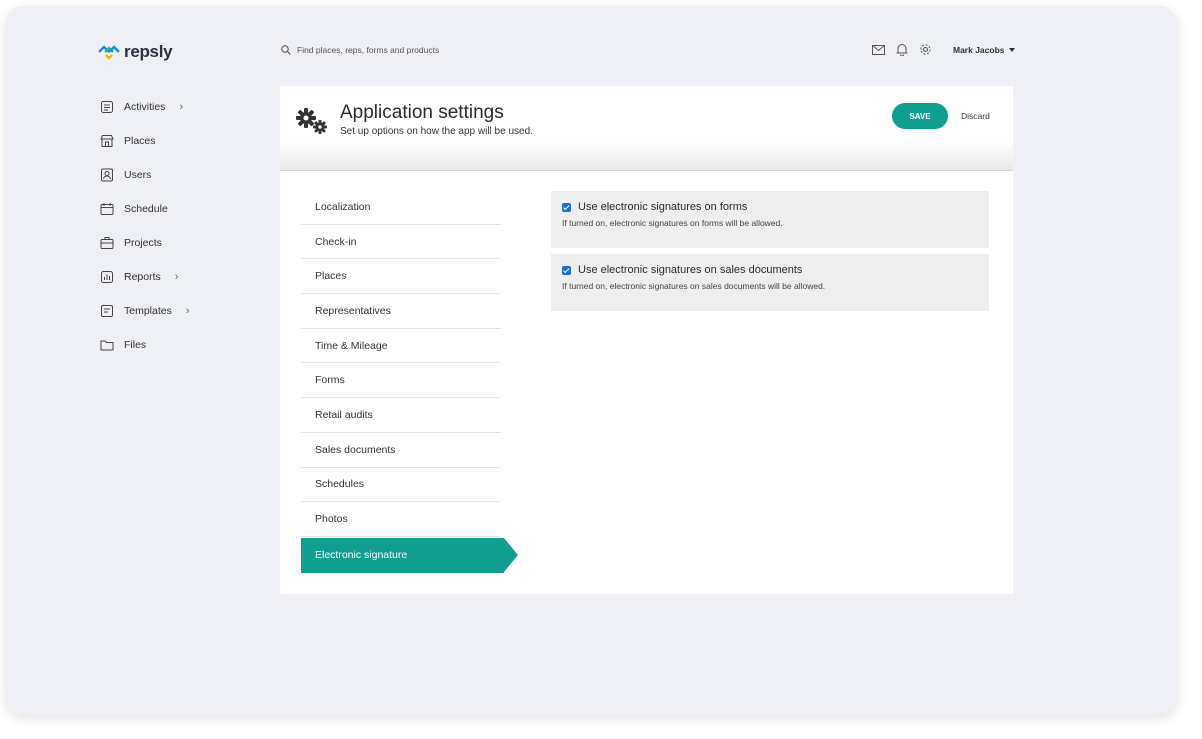 This screenshot has height=739, width=1202. What do you see at coordinates (175, 311) in the screenshot?
I see `sidebar-item-templates: Templates ›` at bounding box center [175, 311].